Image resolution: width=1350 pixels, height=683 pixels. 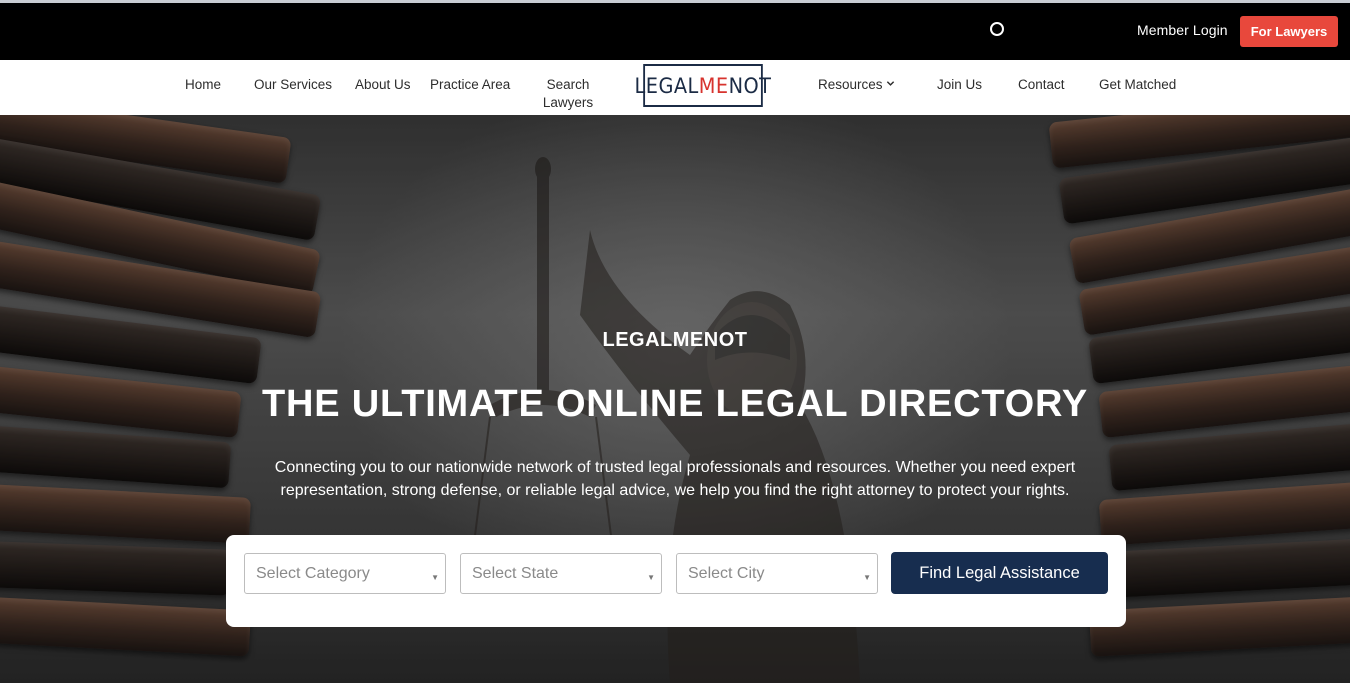 What do you see at coordinates (713, 85) in the screenshot?
I see `logo-text-me: ME` at bounding box center [713, 85].